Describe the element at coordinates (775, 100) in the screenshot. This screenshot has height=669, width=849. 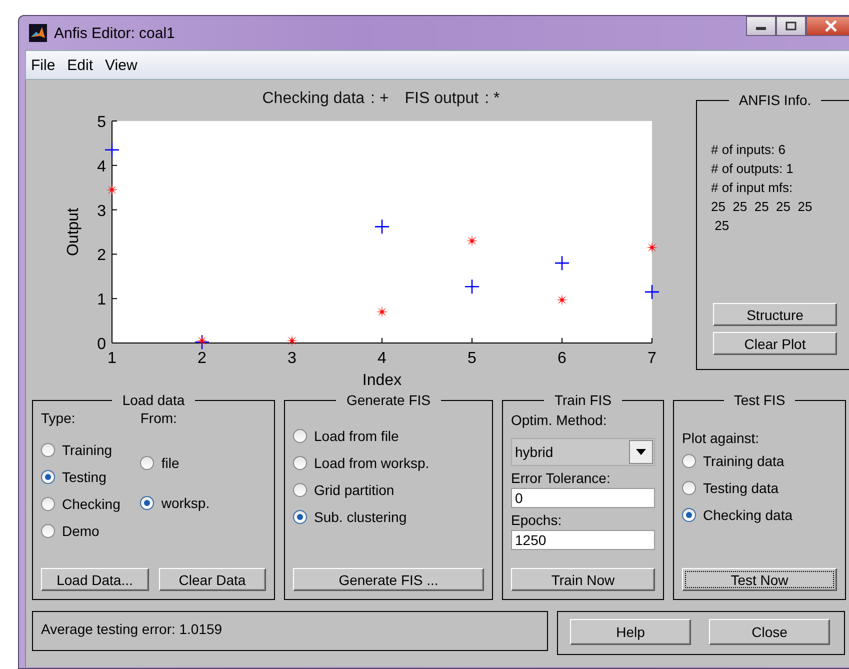
I see `panel-title: ANFIS Info.` at that location.